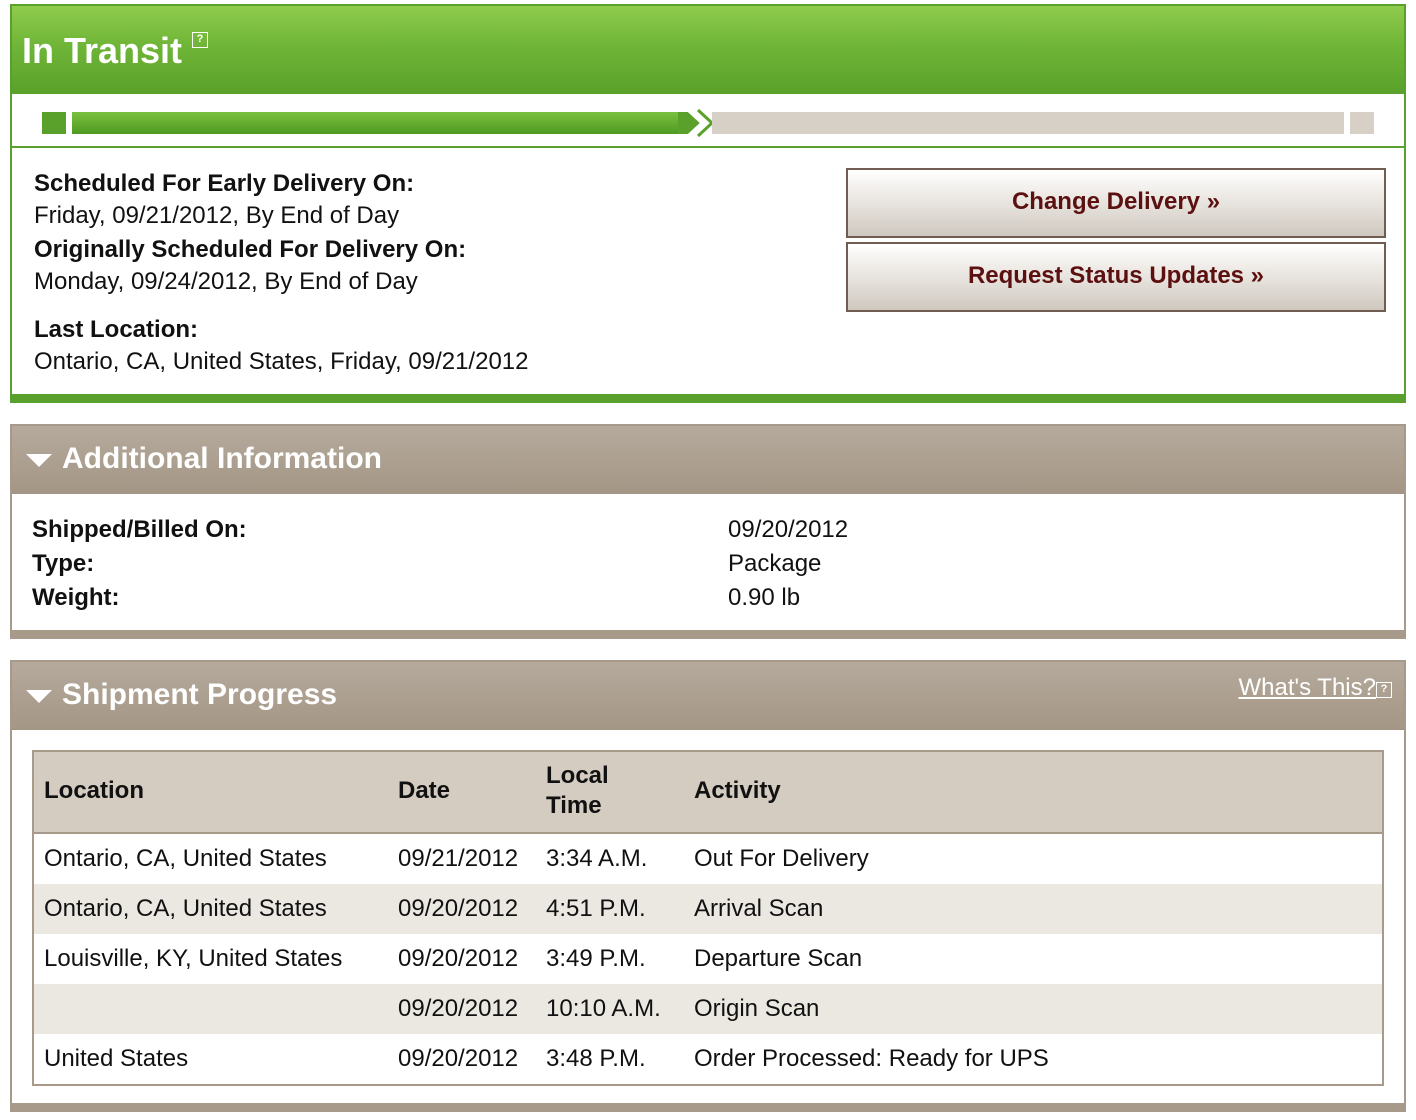 The width and height of the screenshot is (1416, 1120). I want to click on cell-location: Louisville, KY, United States, so click(193, 958).